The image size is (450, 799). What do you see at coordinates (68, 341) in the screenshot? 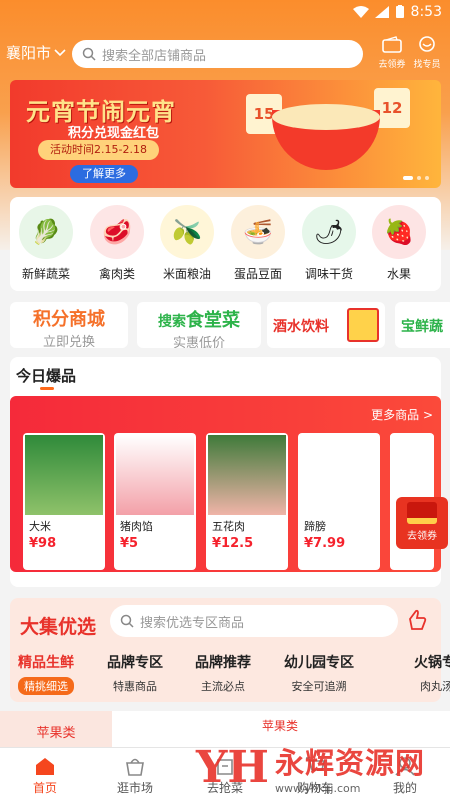
I see `points-mall-sub: 立即兑换` at bounding box center [68, 341].